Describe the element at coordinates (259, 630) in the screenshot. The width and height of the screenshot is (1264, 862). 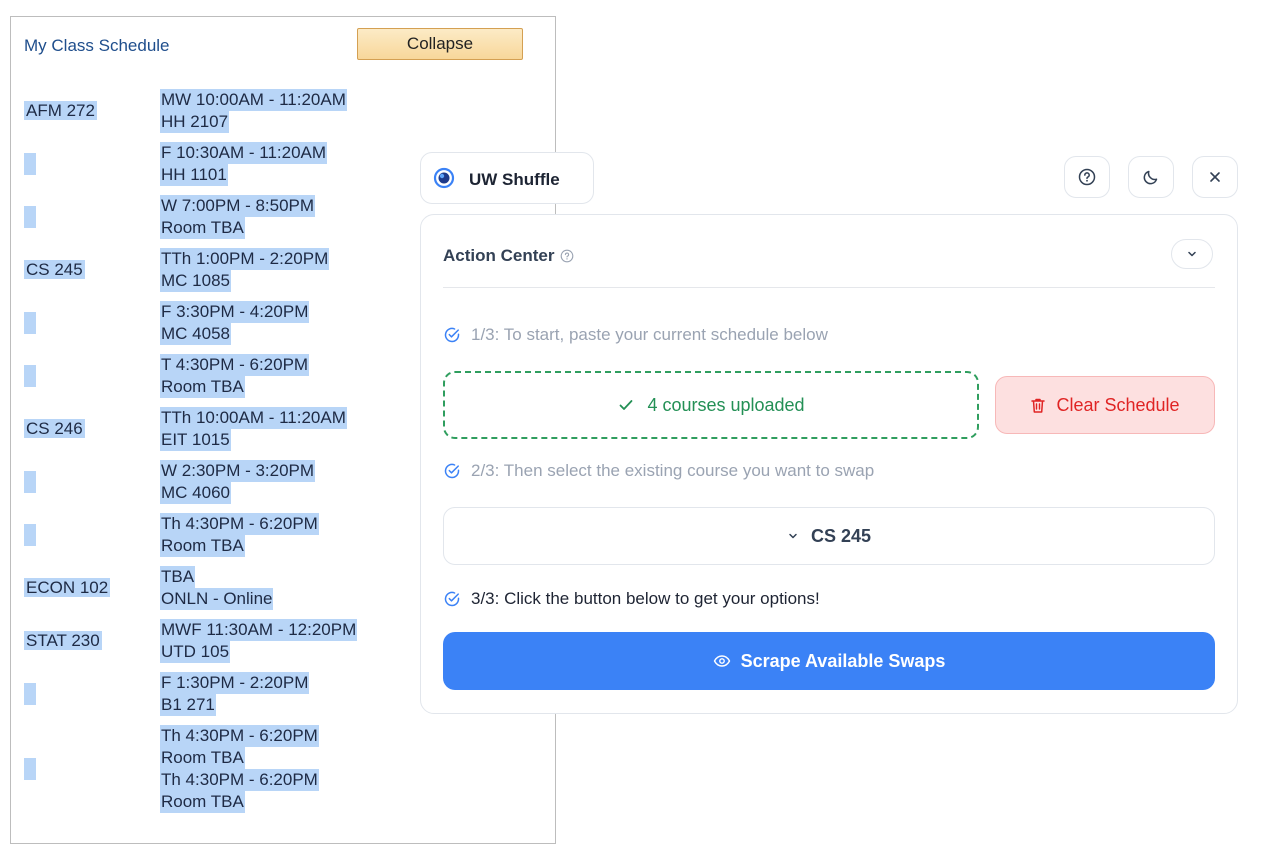
I see `meeting-time: MWF 11:30AM - 12:20PM` at that location.